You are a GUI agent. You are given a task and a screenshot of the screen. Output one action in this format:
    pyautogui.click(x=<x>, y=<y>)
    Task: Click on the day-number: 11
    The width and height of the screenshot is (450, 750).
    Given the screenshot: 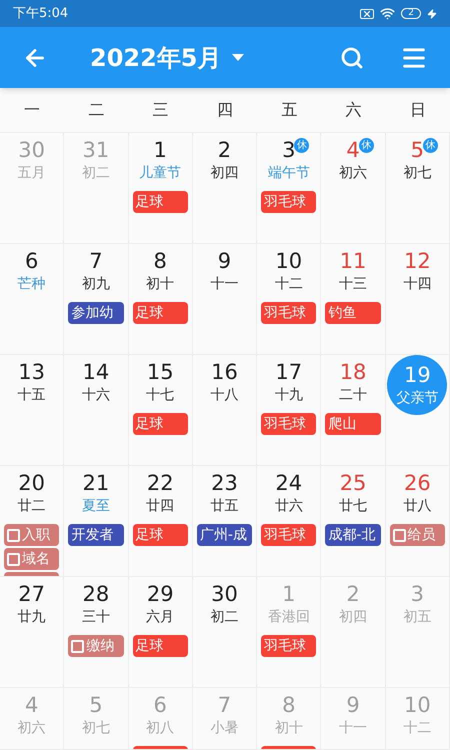 What is the action you would take?
    pyautogui.click(x=353, y=261)
    